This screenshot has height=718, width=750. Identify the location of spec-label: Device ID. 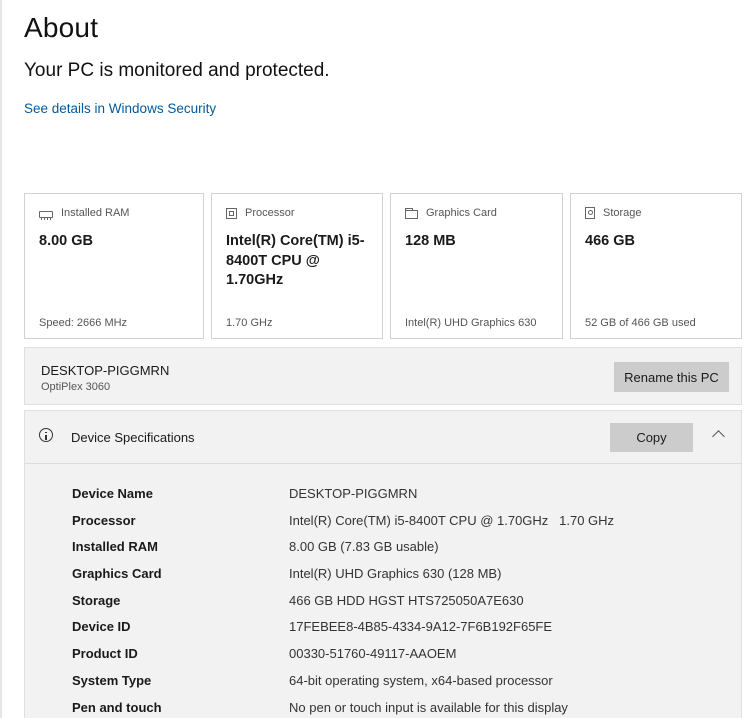
(101, 627).